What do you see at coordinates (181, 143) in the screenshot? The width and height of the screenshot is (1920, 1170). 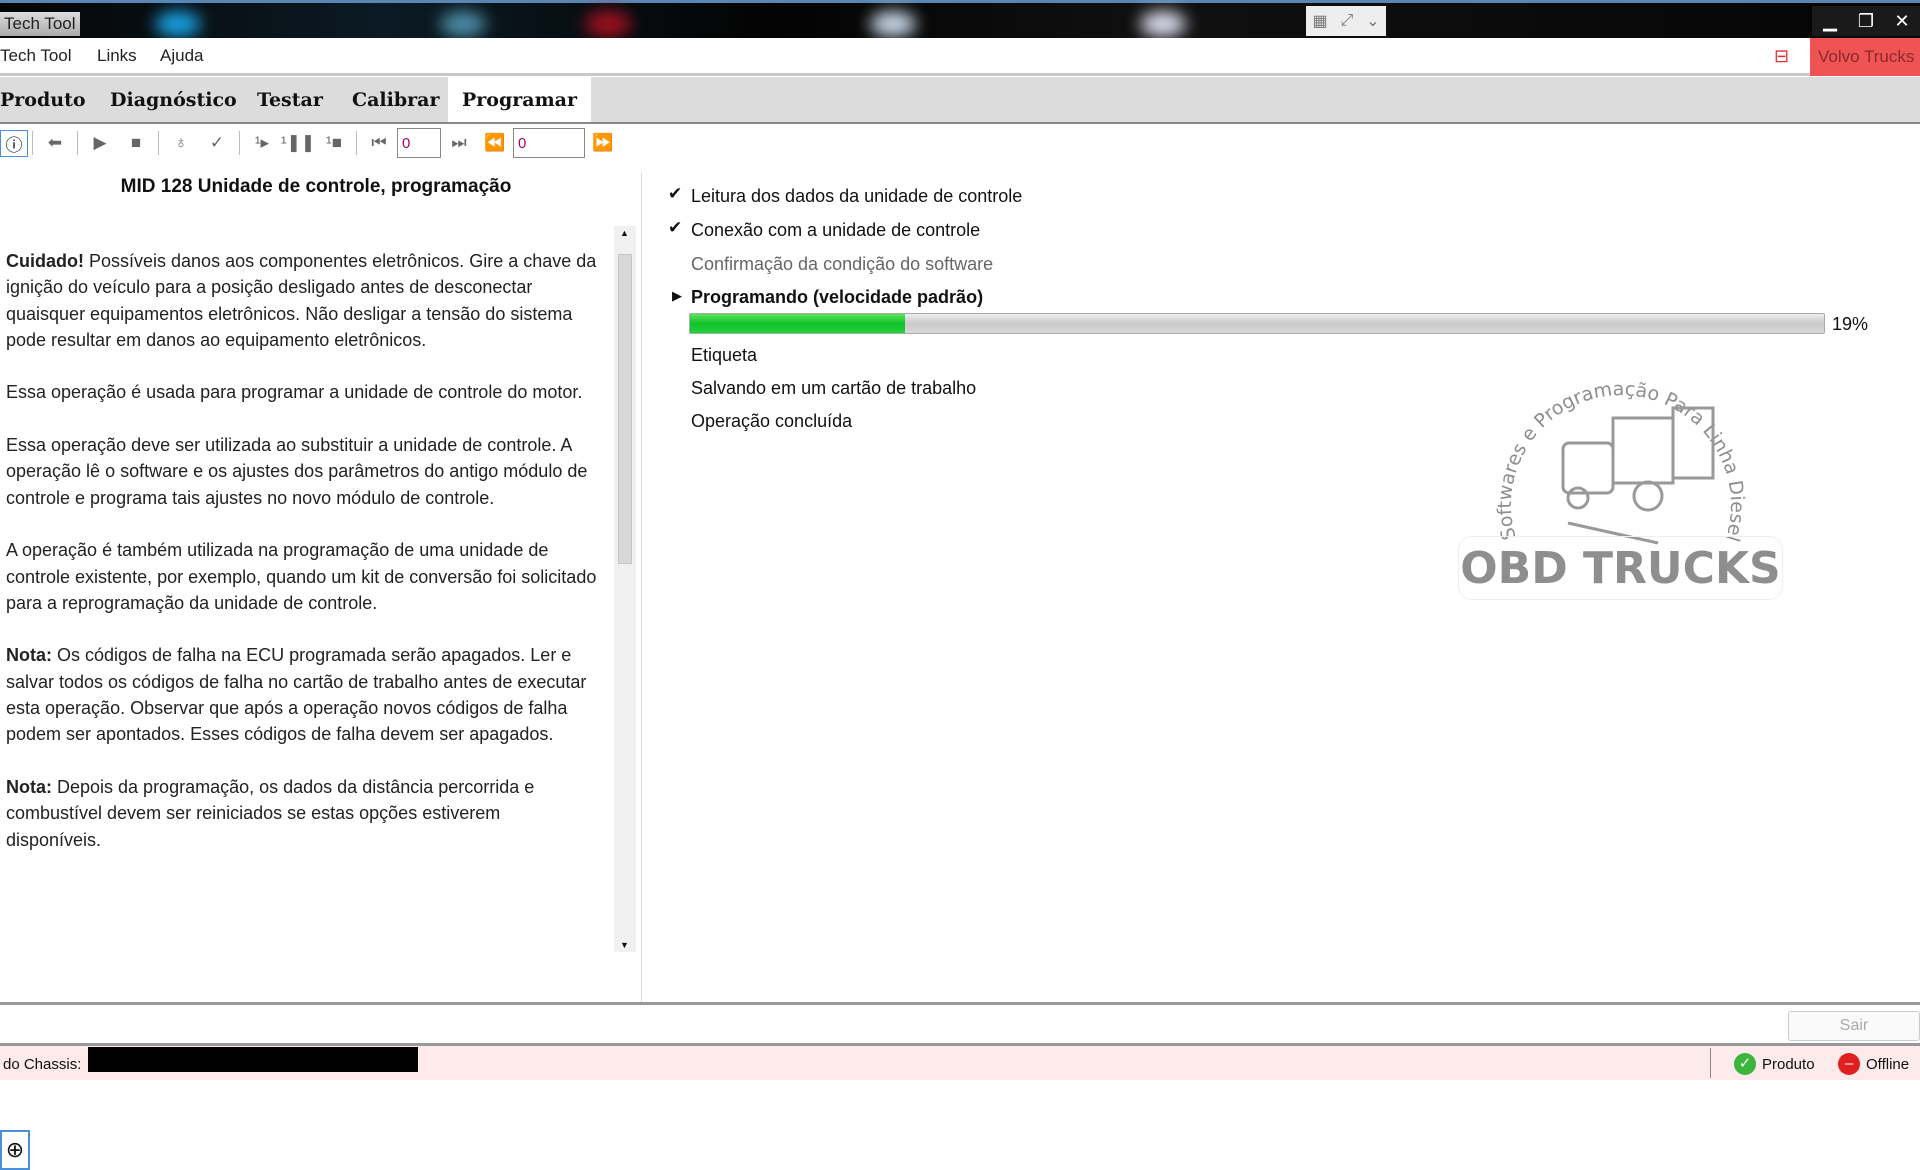 I see `hint-icon: ♁` at bounding box center [181, 143].